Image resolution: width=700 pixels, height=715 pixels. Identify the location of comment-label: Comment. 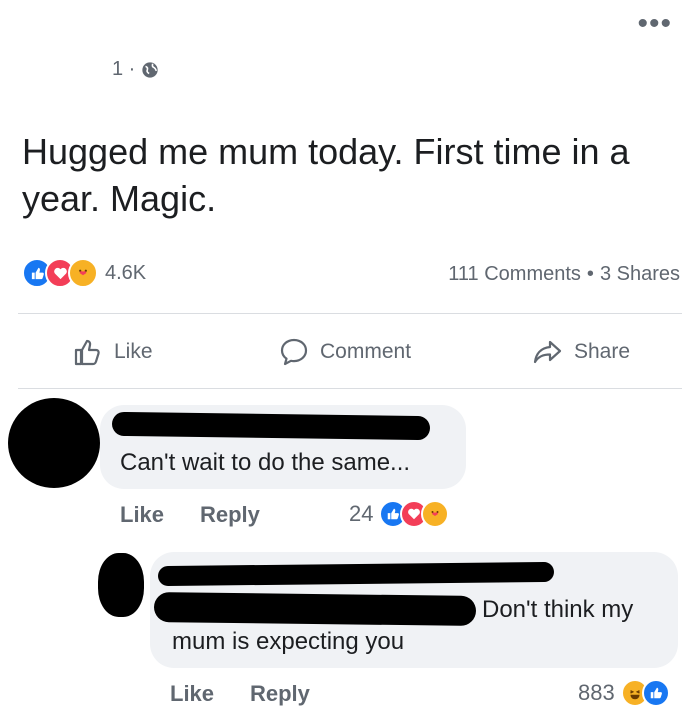
(366, 351).